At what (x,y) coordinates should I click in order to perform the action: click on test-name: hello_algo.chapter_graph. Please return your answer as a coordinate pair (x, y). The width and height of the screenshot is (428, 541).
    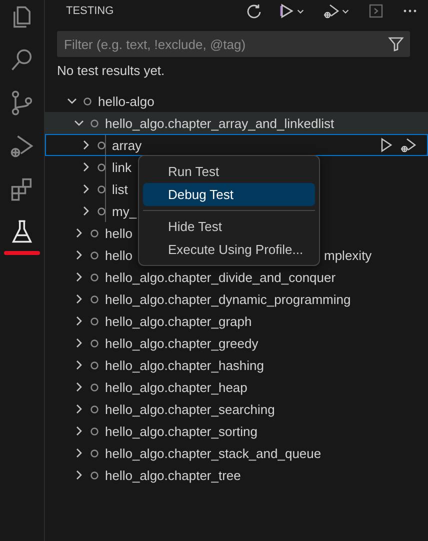
    Looking at the image, I should click on (178, 321).